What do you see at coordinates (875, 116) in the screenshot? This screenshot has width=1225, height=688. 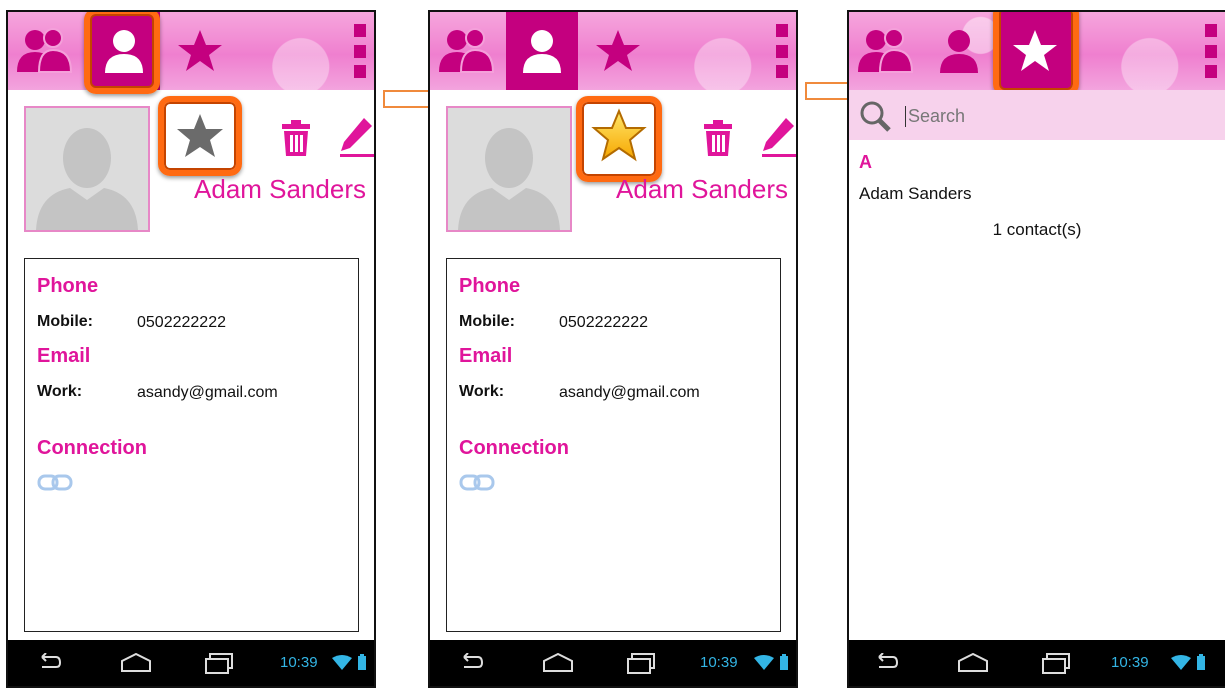 I see `search-icon` at bounding box center [875, 116].